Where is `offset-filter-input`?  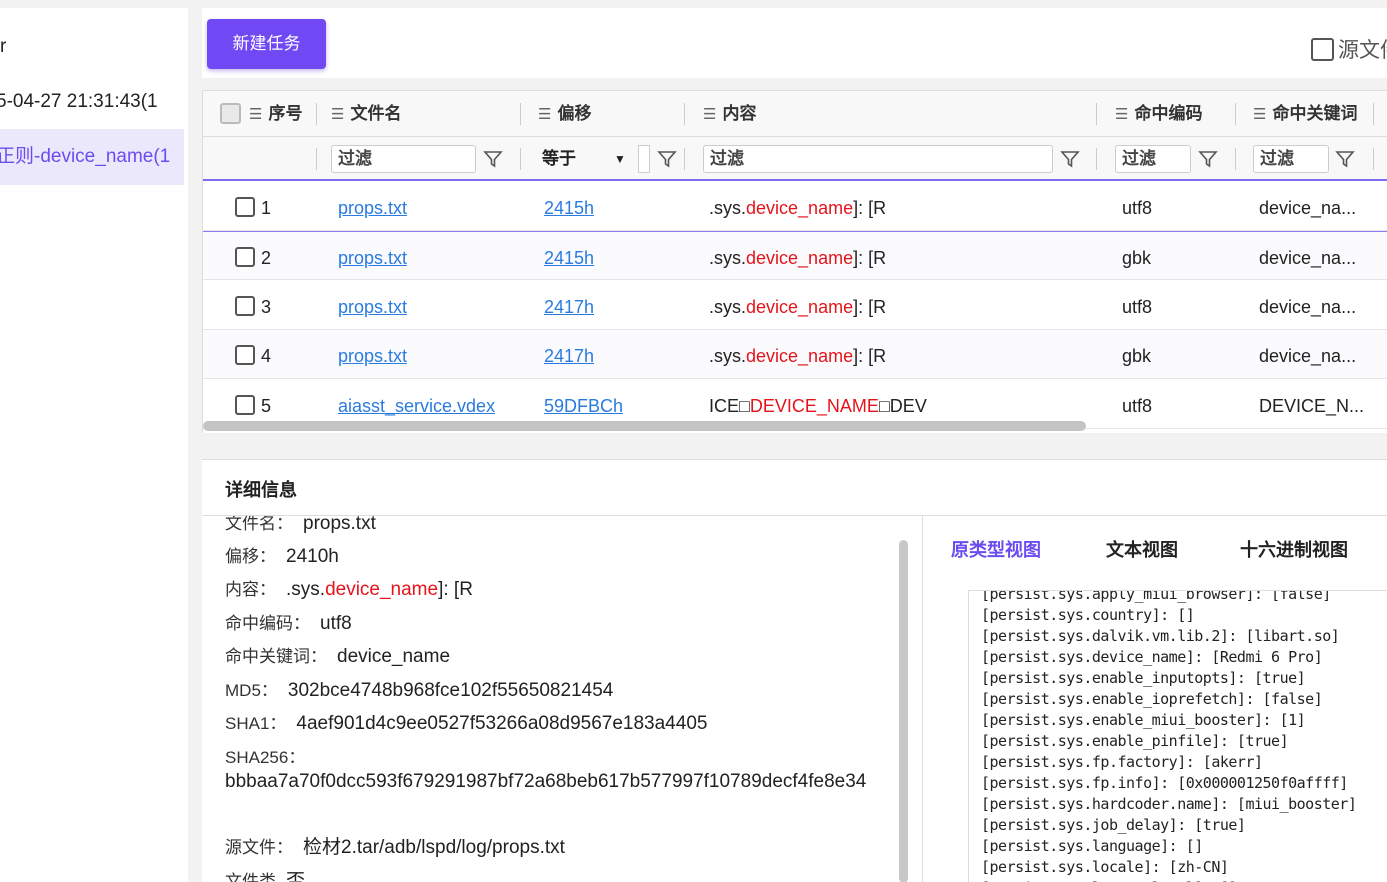 offset-filter-input is located at coordinates (644, 159).